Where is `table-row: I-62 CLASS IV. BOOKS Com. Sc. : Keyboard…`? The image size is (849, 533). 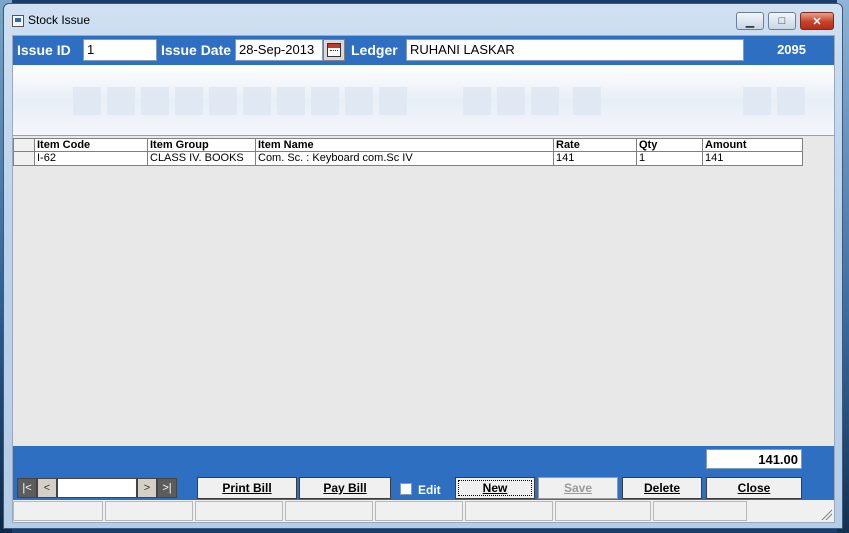 table-row: I-62 CLASS IV. BOOKS Com. Sc. : Keyboard… is located at coordinates (408, 159).